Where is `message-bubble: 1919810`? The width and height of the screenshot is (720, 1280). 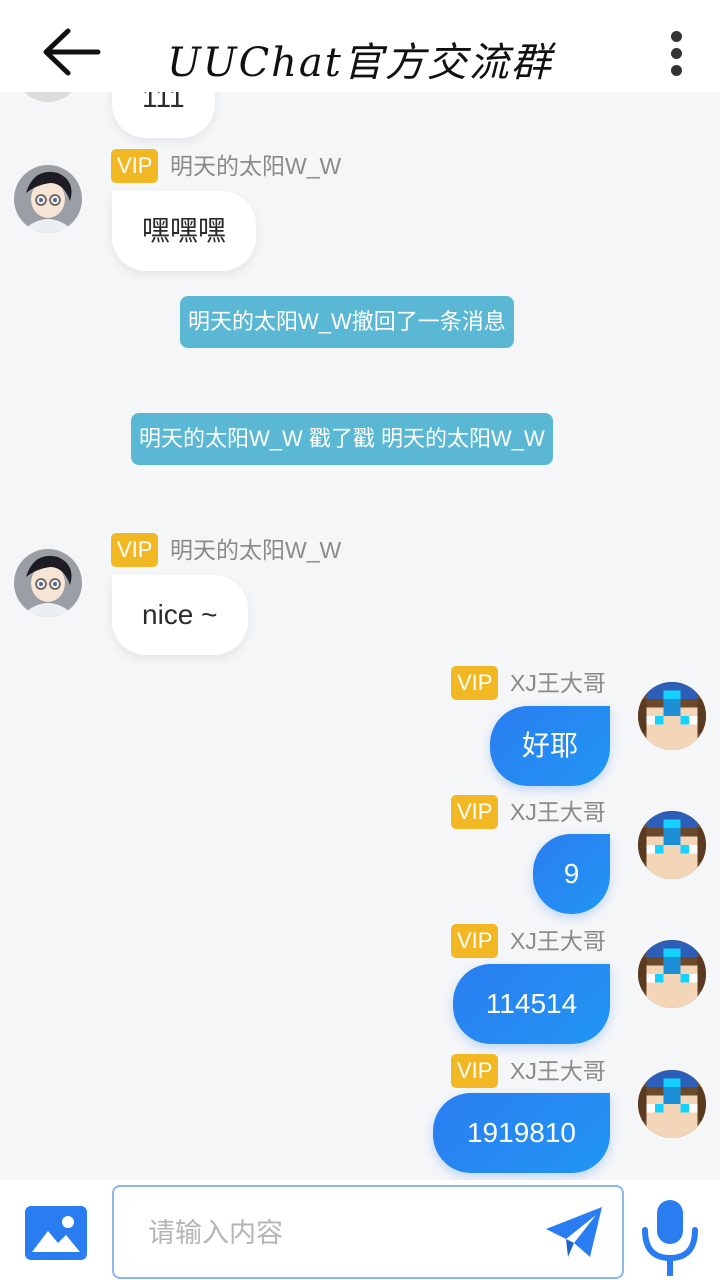 message-bubble: 1919810 is located at coordinates (521, 1133).